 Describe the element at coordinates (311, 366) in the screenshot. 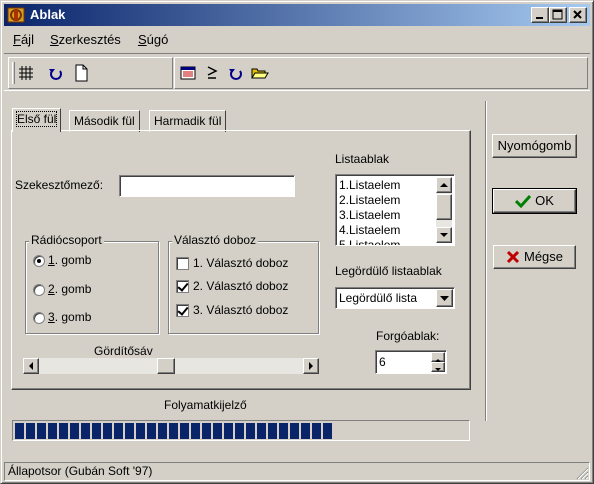

I see `scroll-right-button` at that location.